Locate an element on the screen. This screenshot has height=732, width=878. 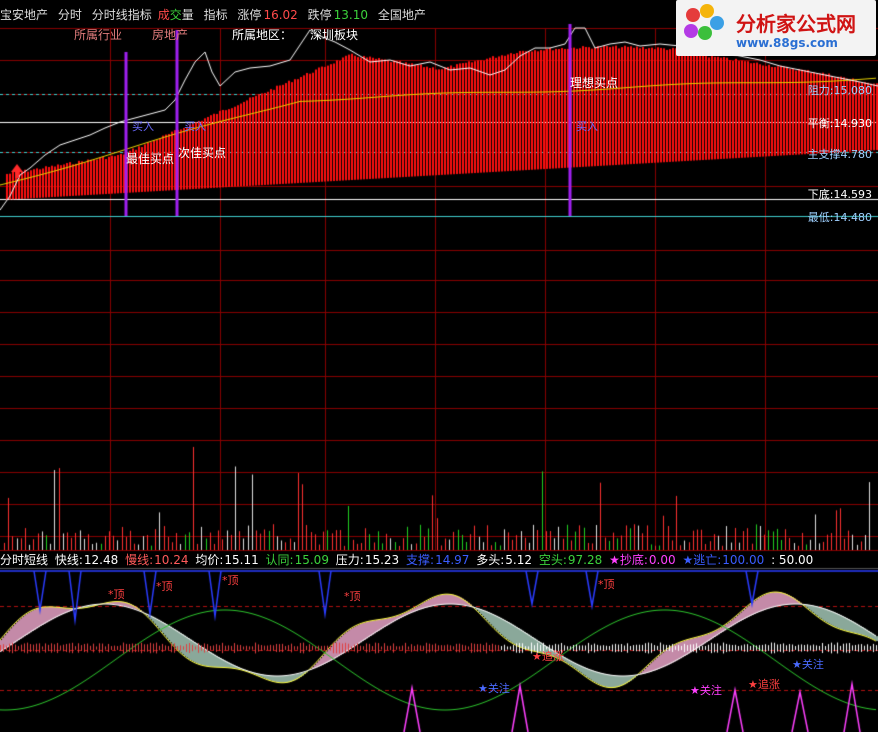
top-annotation-2: *顶 is located at coordinates (164, 586).